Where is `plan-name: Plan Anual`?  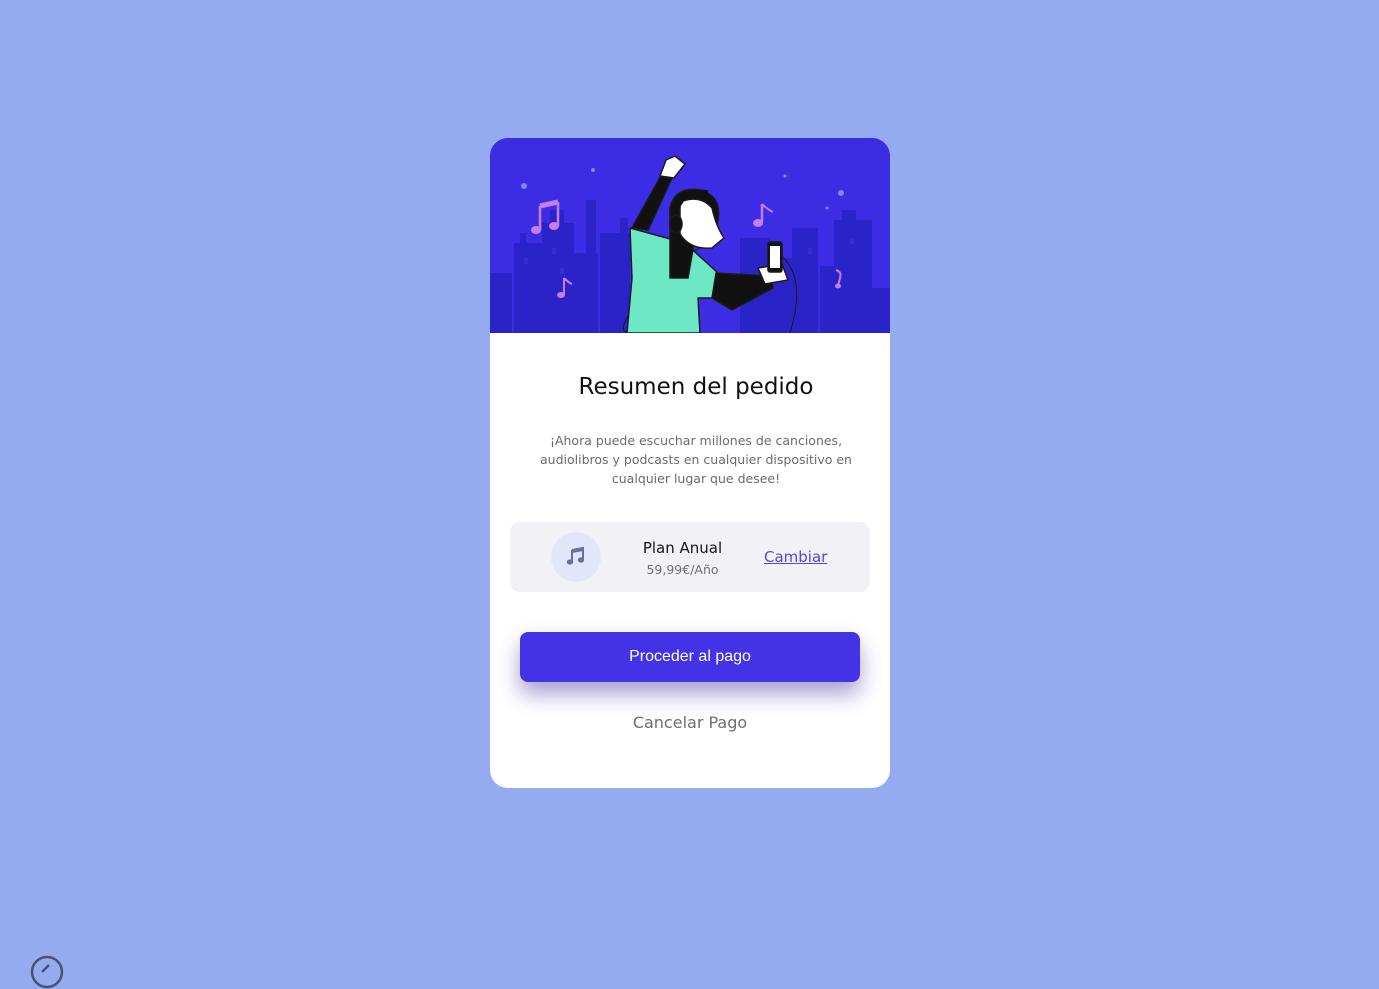 plan-name: Plan Anual is located at coordinates (682, 548).